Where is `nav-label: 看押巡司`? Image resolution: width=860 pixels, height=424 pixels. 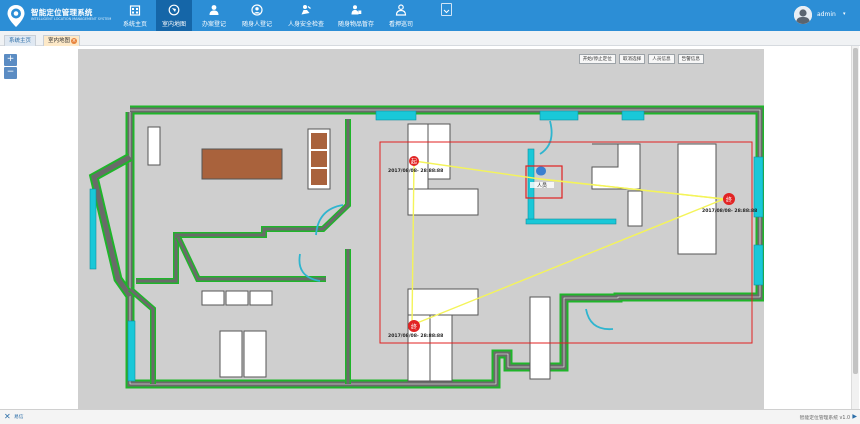 nav-label: 看押巡司 is located at coordinates (400, 24).